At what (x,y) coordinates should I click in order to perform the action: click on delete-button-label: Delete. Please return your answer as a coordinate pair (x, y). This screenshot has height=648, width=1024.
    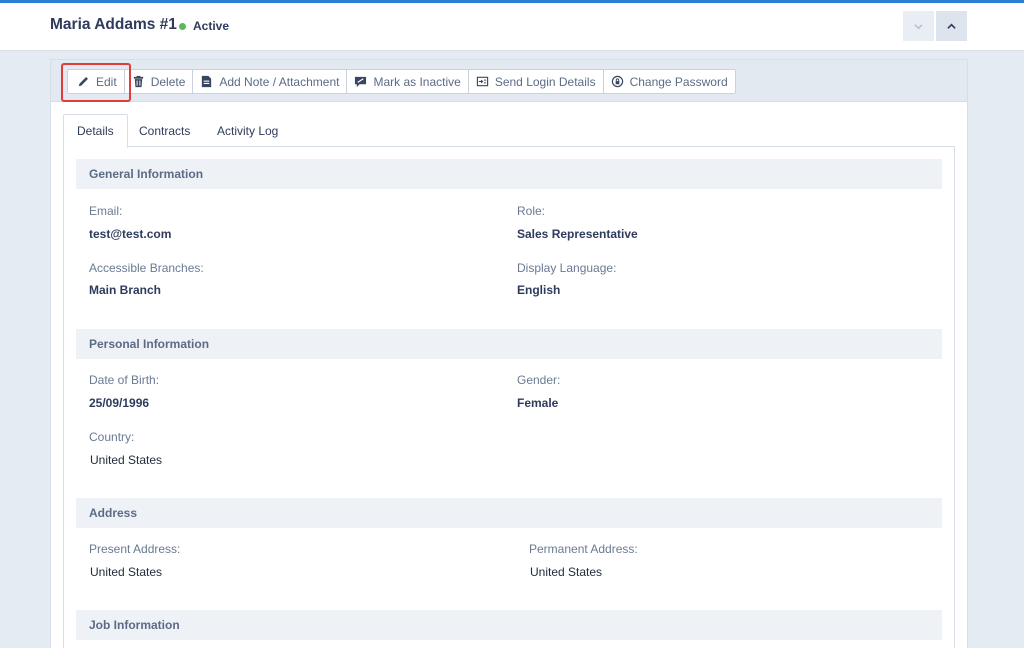
    Looking at the image, I should click on (168, 81).